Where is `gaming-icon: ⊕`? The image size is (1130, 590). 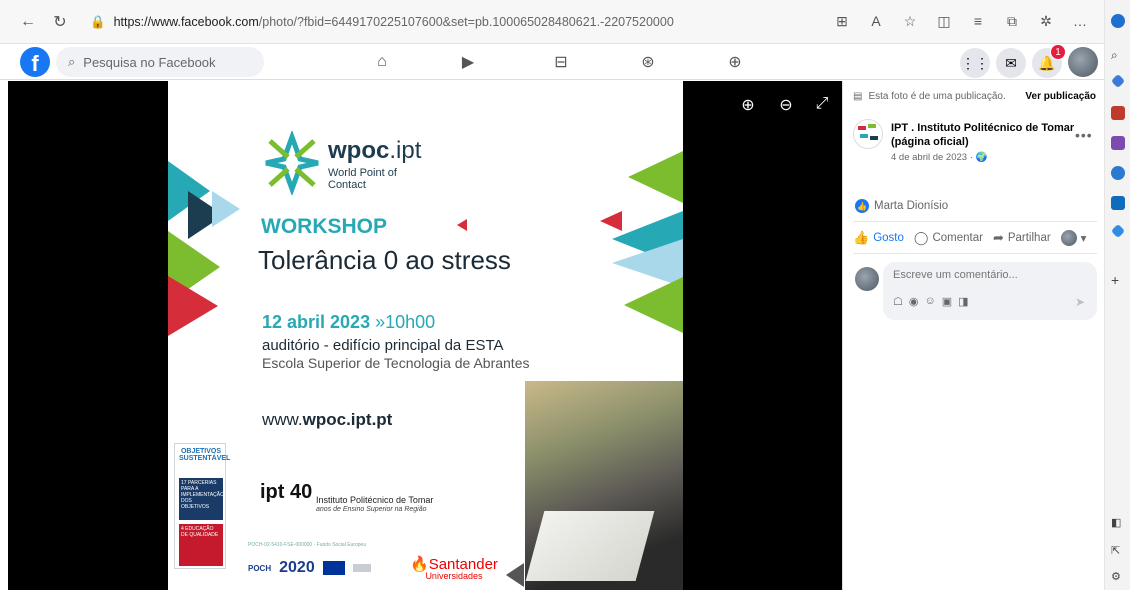 gaming-icon: ⊕ is located at coordinates (735, 62).